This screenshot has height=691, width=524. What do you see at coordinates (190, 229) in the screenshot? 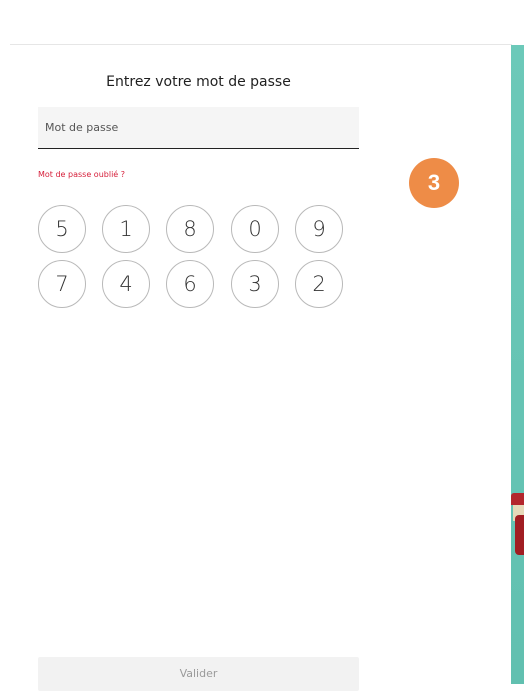
I see `keypad-key: 8` at bounding box center [190, 229].